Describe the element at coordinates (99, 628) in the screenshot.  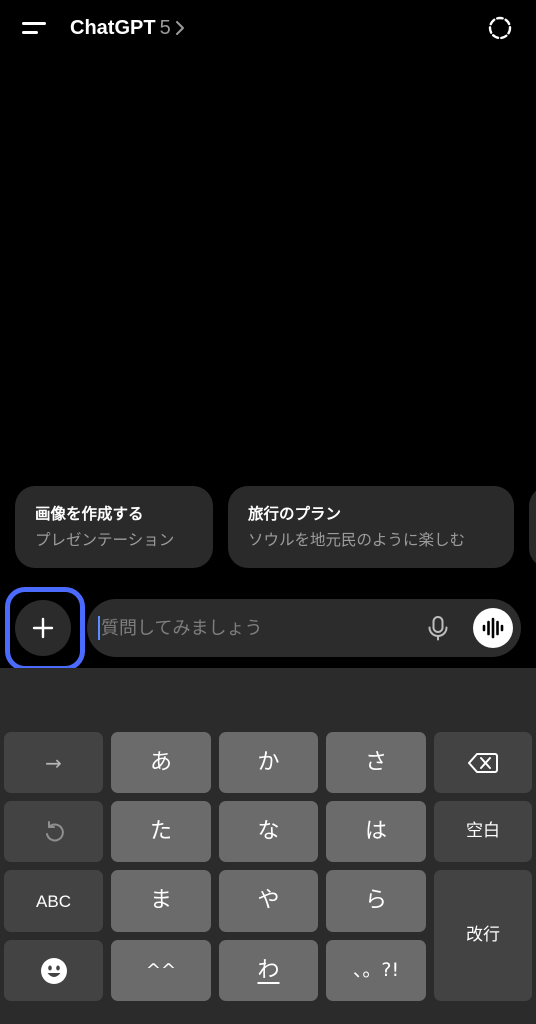
I see `text-cursor` at that location.